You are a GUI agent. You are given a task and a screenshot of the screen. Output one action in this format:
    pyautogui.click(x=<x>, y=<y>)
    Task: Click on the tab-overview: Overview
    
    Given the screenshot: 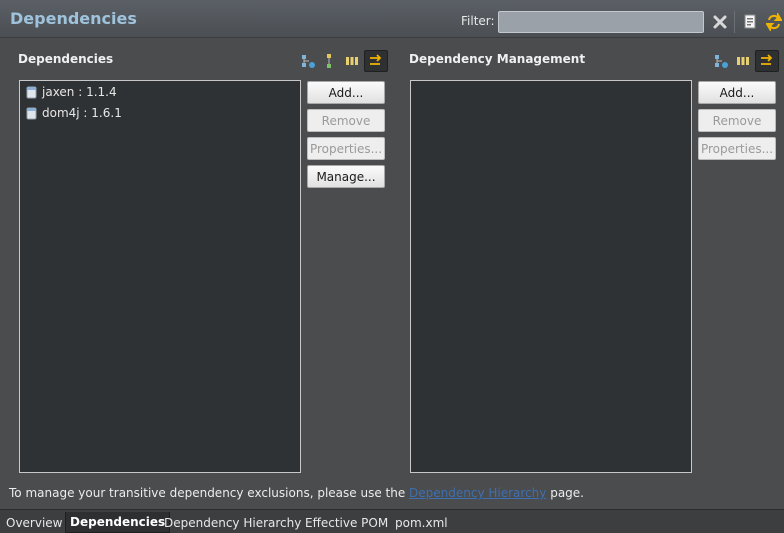 What is the action you would take?
    pyautogui.click(x=34, y=522)
    